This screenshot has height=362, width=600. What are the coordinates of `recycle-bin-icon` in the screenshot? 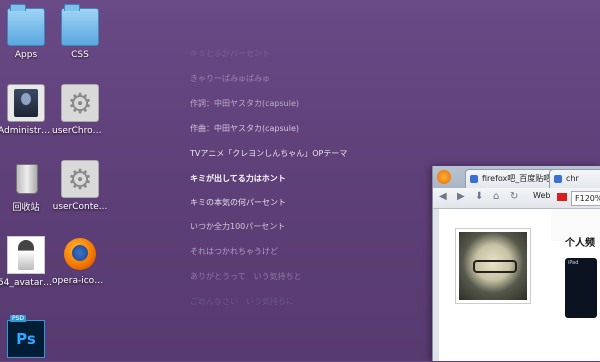 It's located at (26, 178).